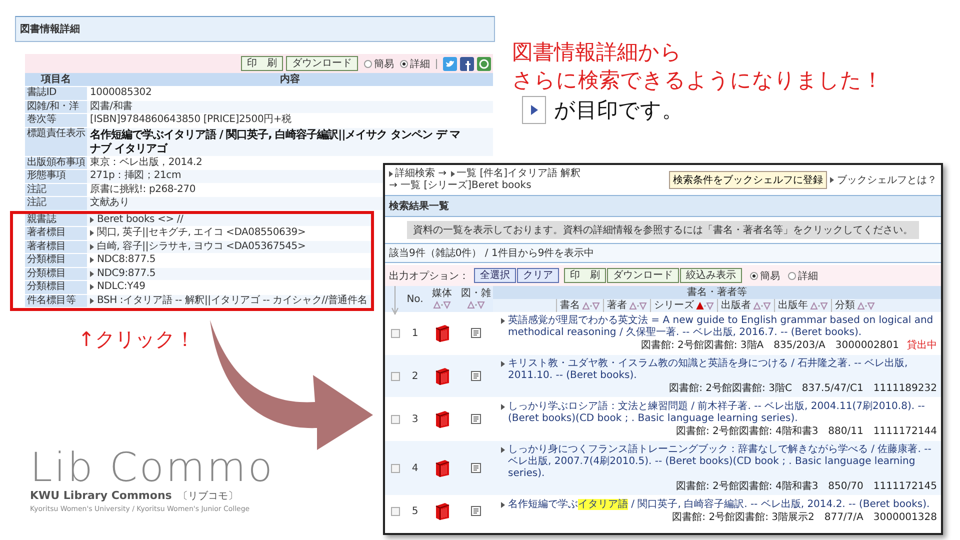 The height and width of the screenshot is (540, 960). What do you see at coordinates (618, 110) in the screenshot?
I see `callout-text: が目印です。` at bounding box center [618, 110].